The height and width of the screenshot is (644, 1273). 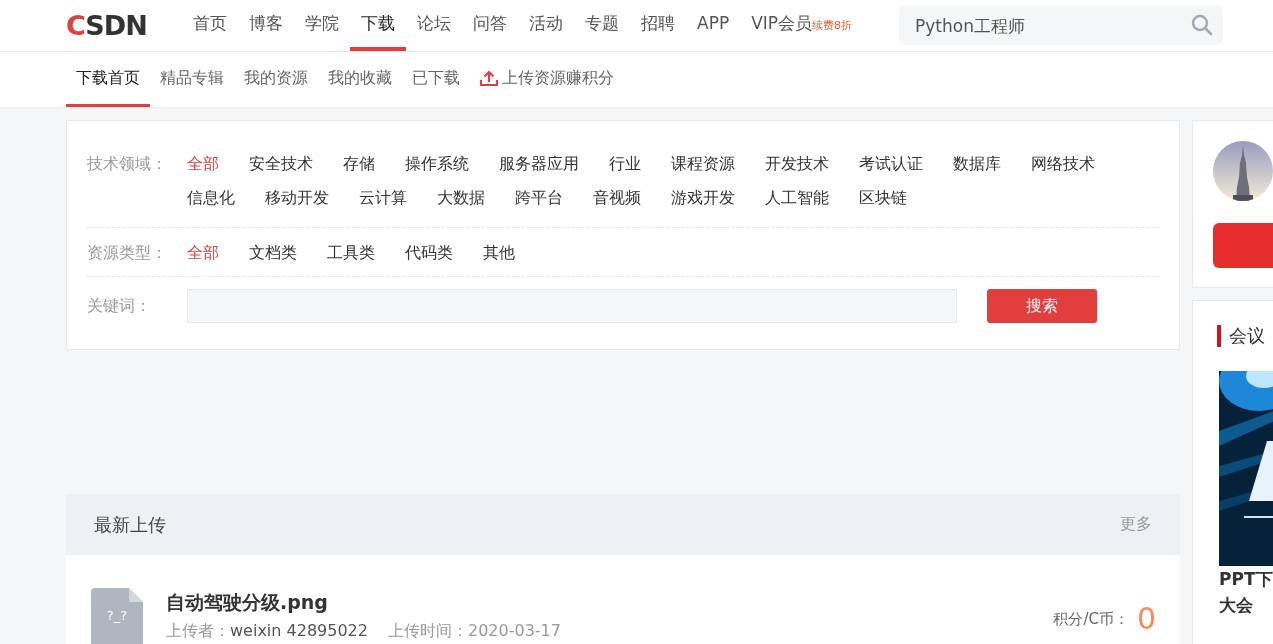 What do you see at coordinates (281, 164) in the screenshot?
I see `filter-option: 安全技术` at bounding box center [281, 164].